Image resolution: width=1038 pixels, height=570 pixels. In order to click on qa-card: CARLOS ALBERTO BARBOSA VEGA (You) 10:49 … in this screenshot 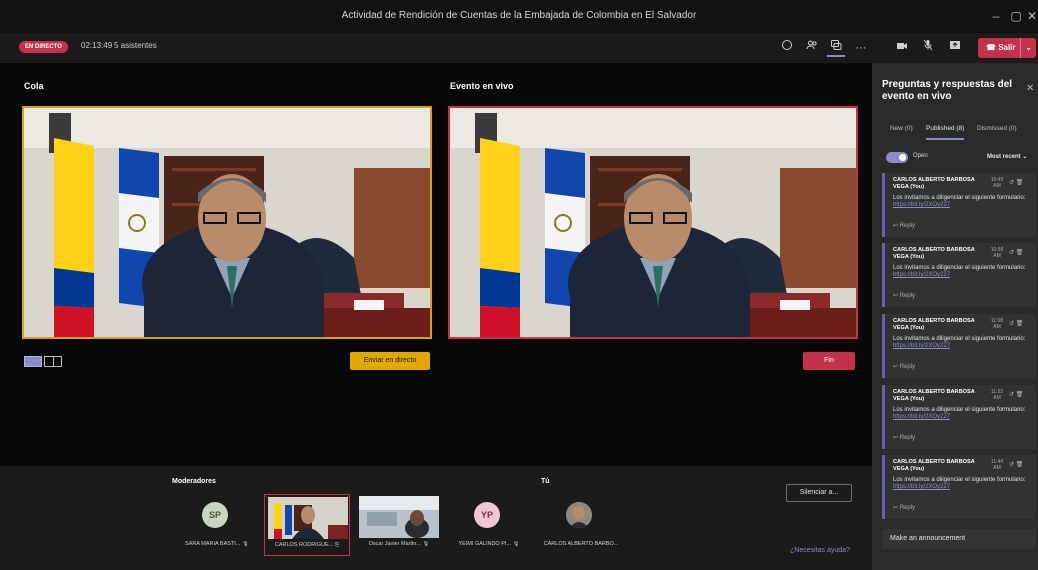, I will do `click(959, 205)`.